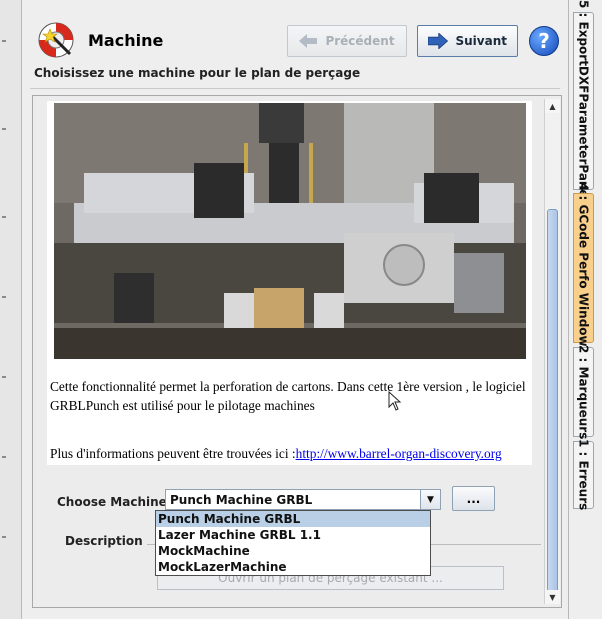 The height and width of the screenshot is (619, 602). I want to click on arrow-left-icon, so click(308, 41).